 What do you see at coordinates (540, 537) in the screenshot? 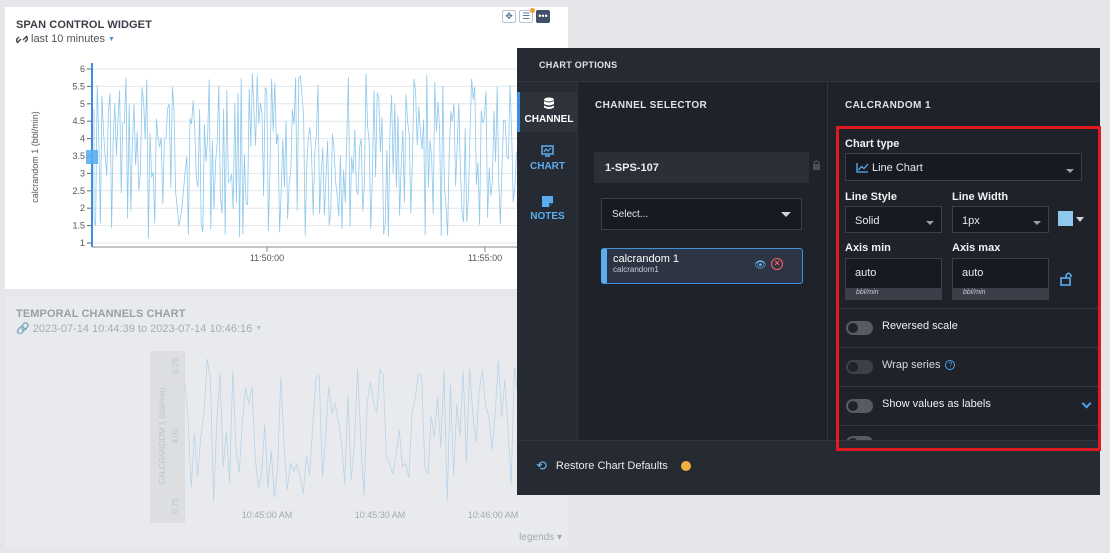
I see `legends-toggle: legends ▾` at bounding box center [540, 537].